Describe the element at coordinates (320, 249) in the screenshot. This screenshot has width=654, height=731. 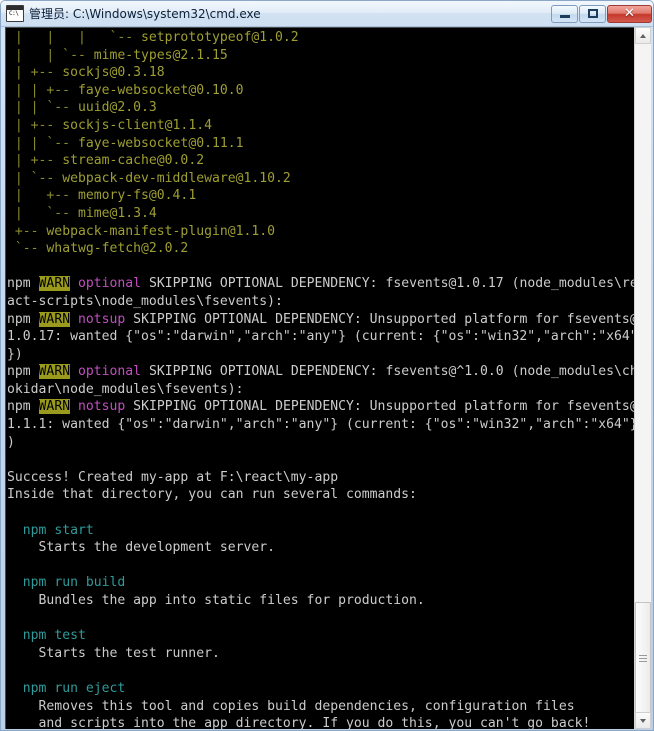
I see `console-line: `-- whatwg-fetch@2.0.2` at that location.